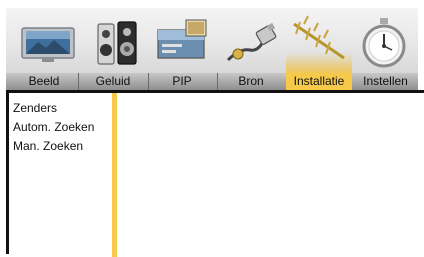 Image resolution: width=424 pixels, height=257 pixels. I want to click on stopwatch-icon, so click(384, 42).